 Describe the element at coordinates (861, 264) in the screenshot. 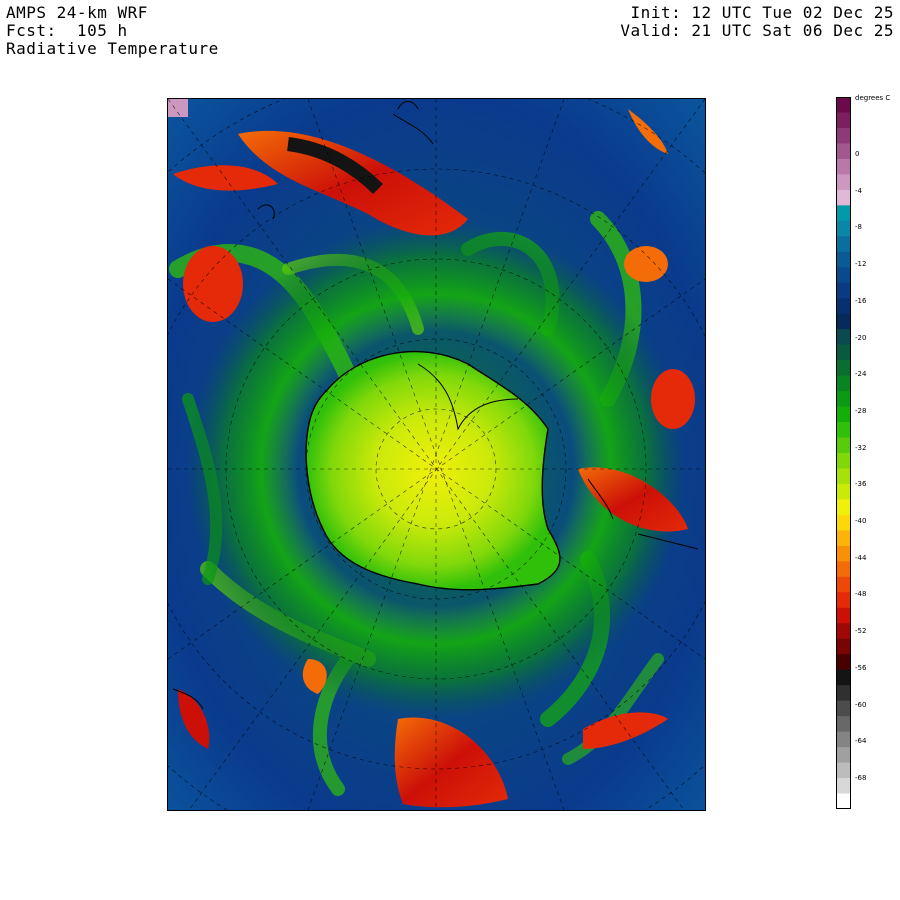

I see `colorbar-tick-label: -12` at that location.